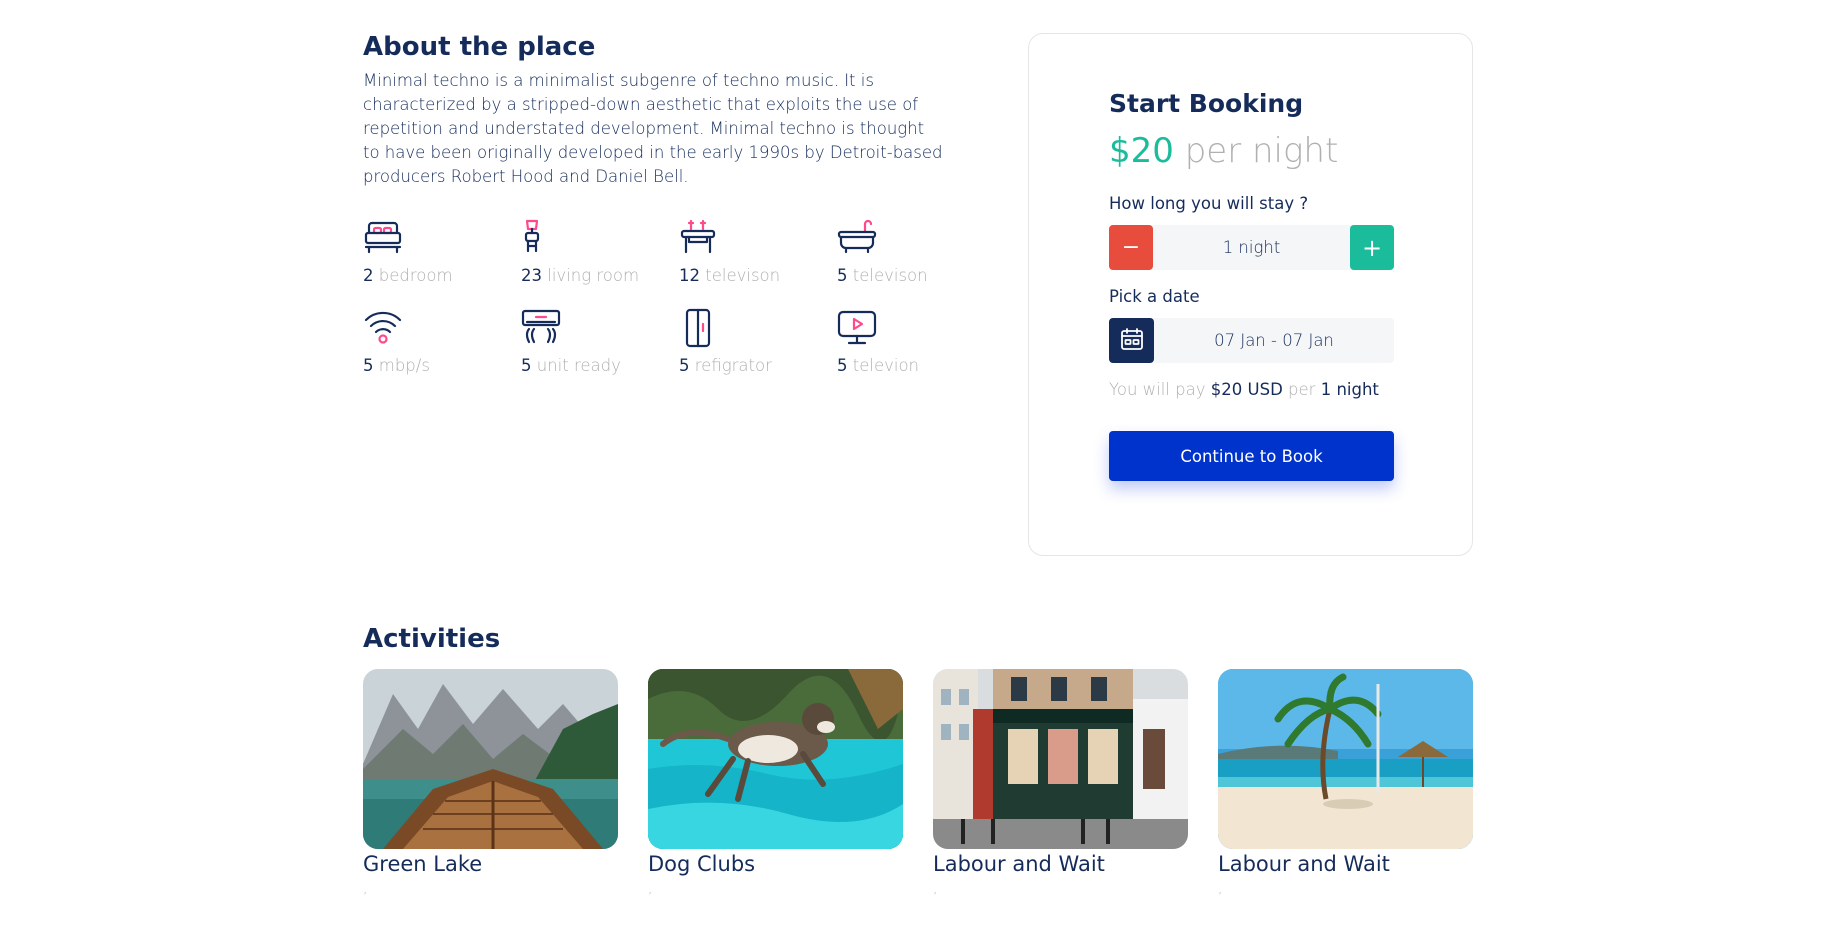 Image resolution: width=1838 pixels, height=948 pixels. What do you see at coordinates (859, 238) in the screenshot?
I see `bathtub-icon` at bounding box center [859, 238].